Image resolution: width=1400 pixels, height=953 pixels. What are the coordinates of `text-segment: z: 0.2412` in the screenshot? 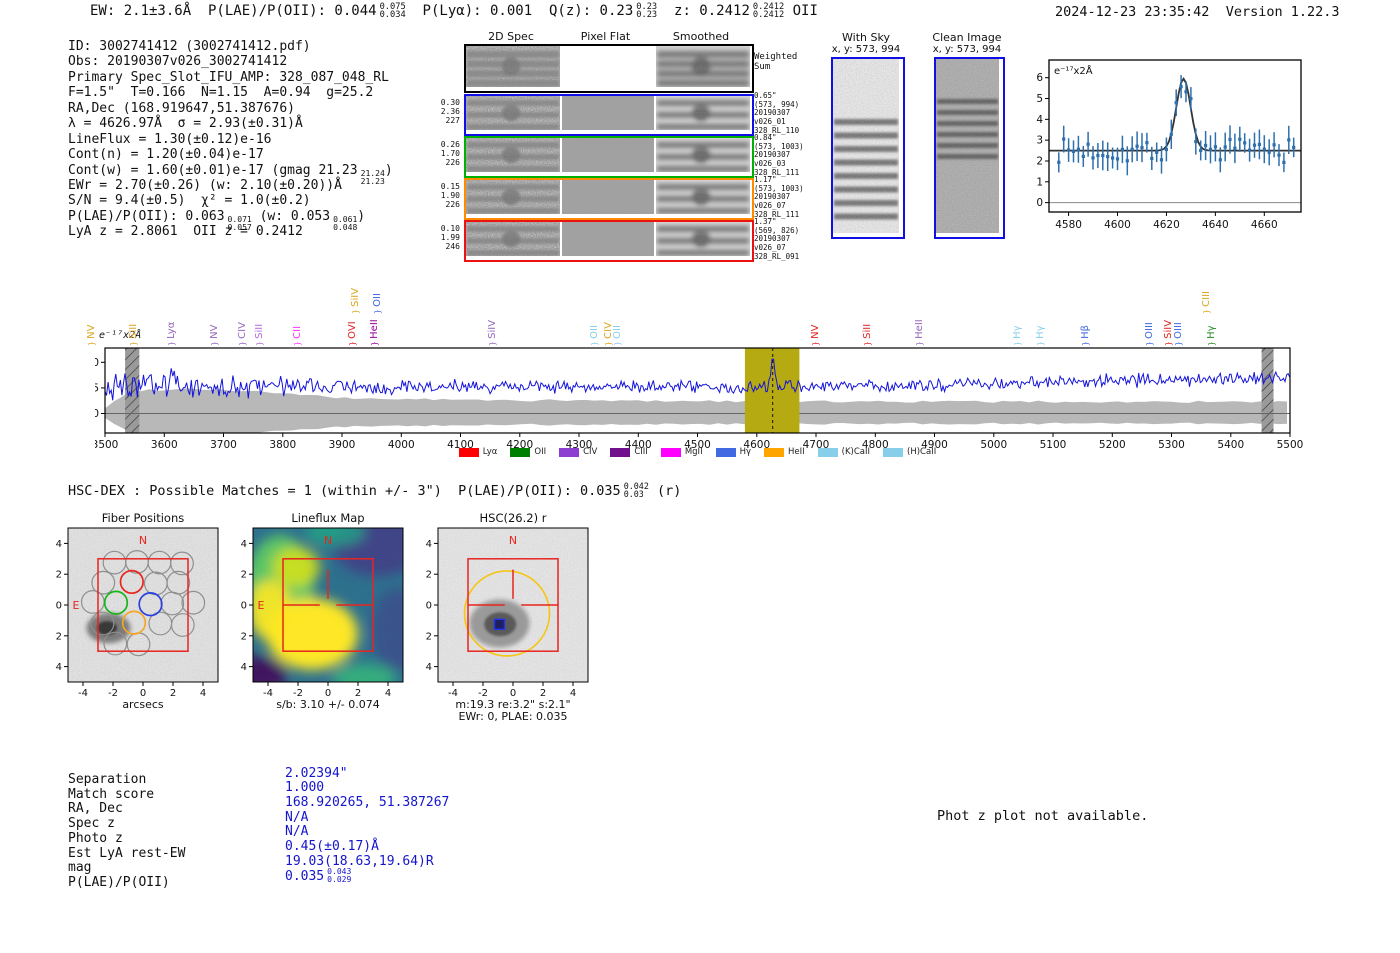 It's located at (703, 11).